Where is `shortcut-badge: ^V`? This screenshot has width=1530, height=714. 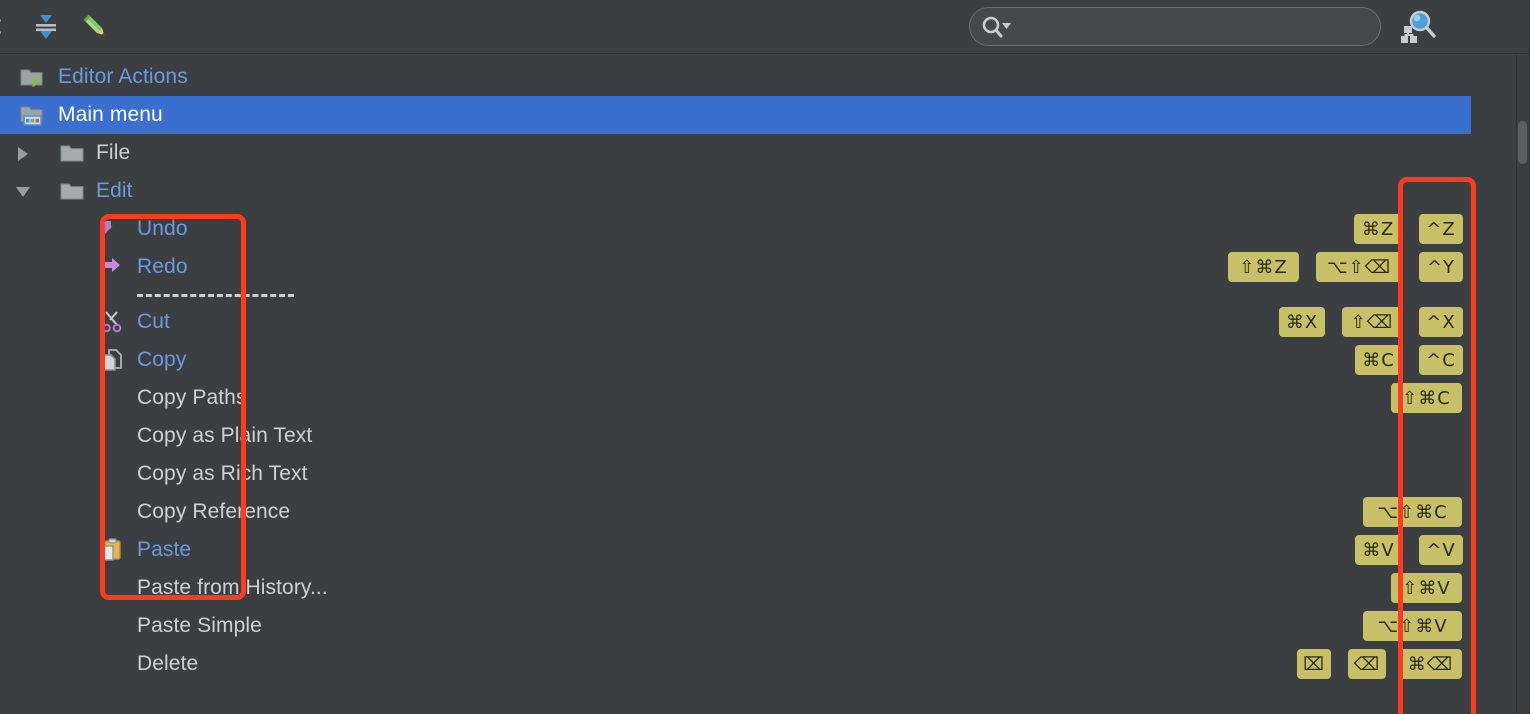 shortcut-badge: ^V is located at coordinates (1441, 550).